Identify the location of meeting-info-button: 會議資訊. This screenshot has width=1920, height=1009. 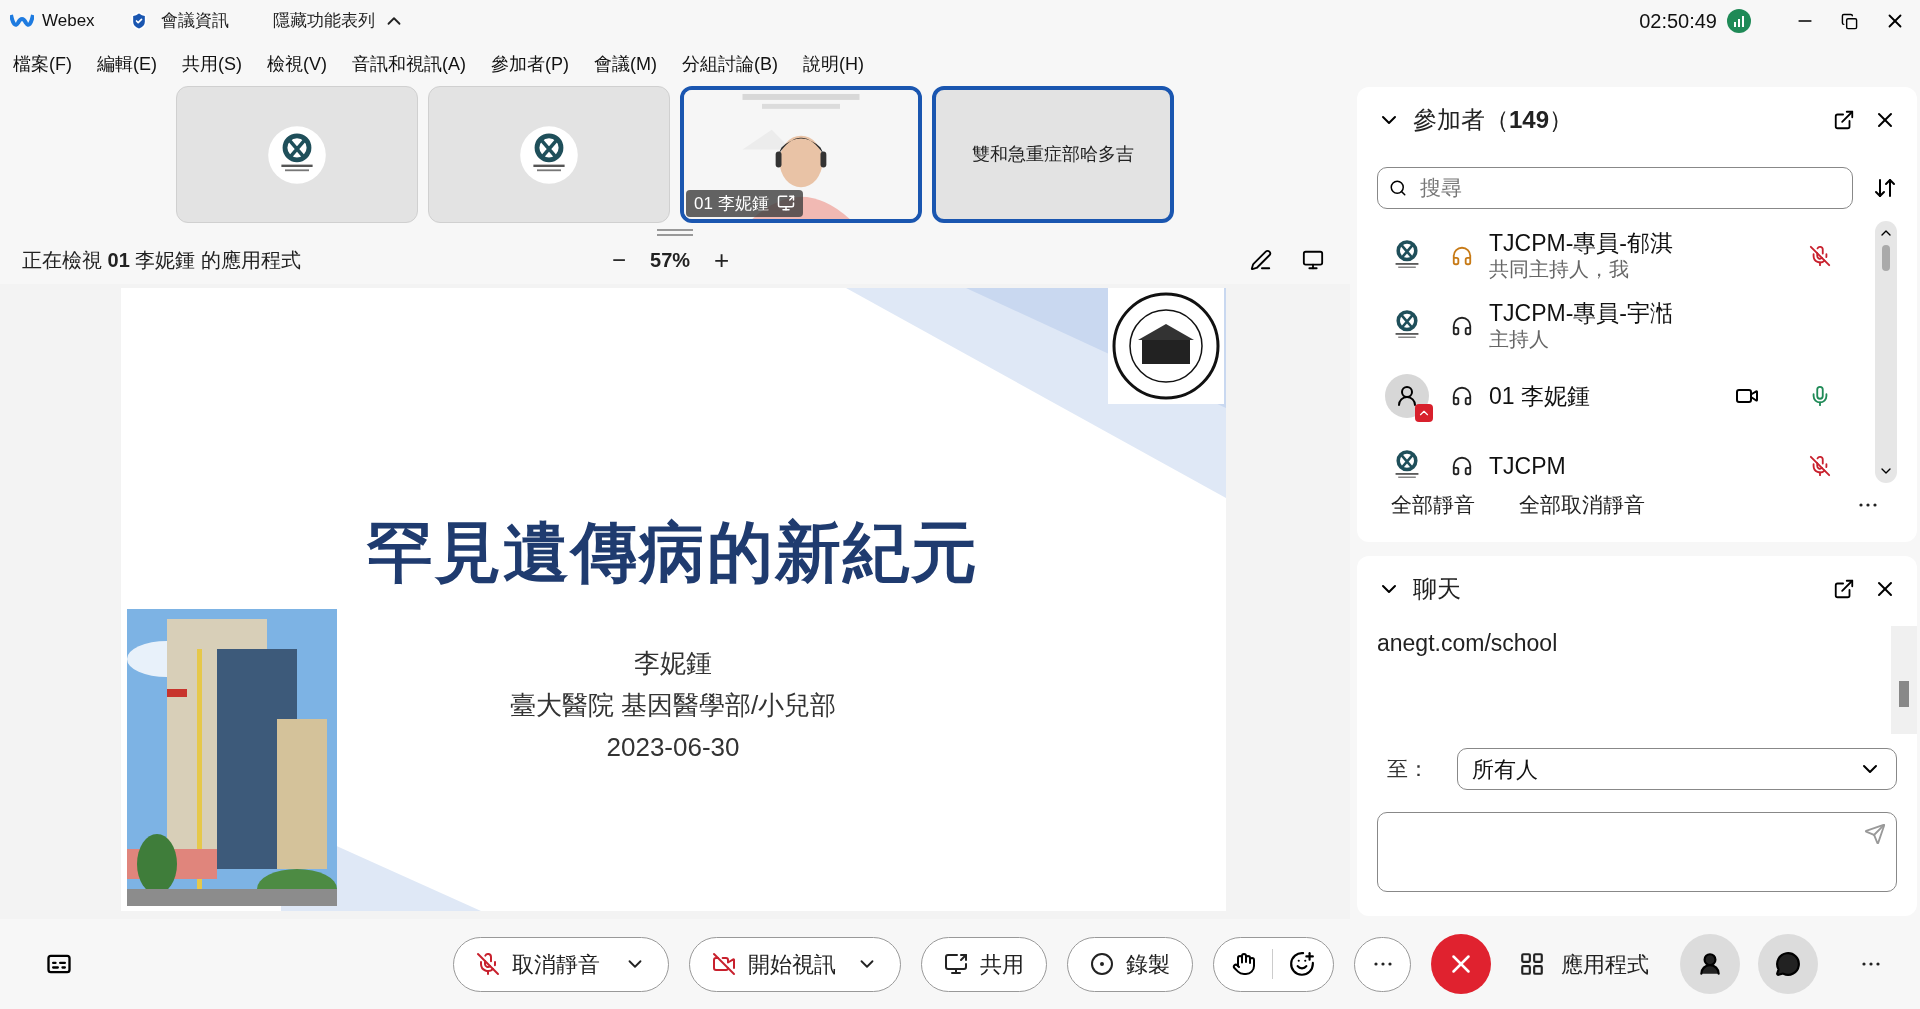
(178, 21).